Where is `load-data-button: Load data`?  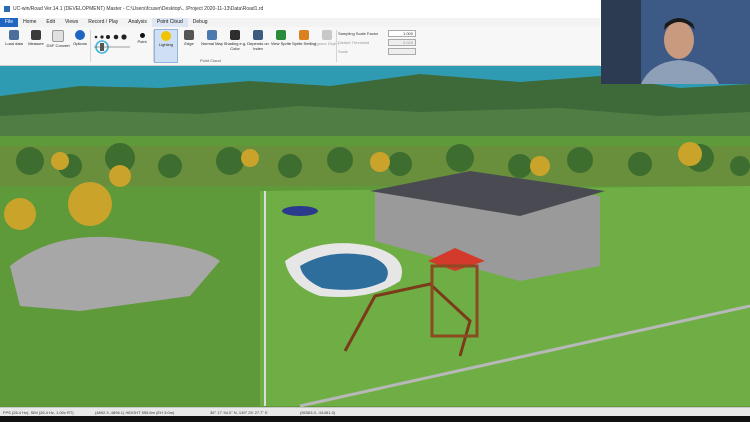
load-data-button: Load data is located at coordinates (14, 46).